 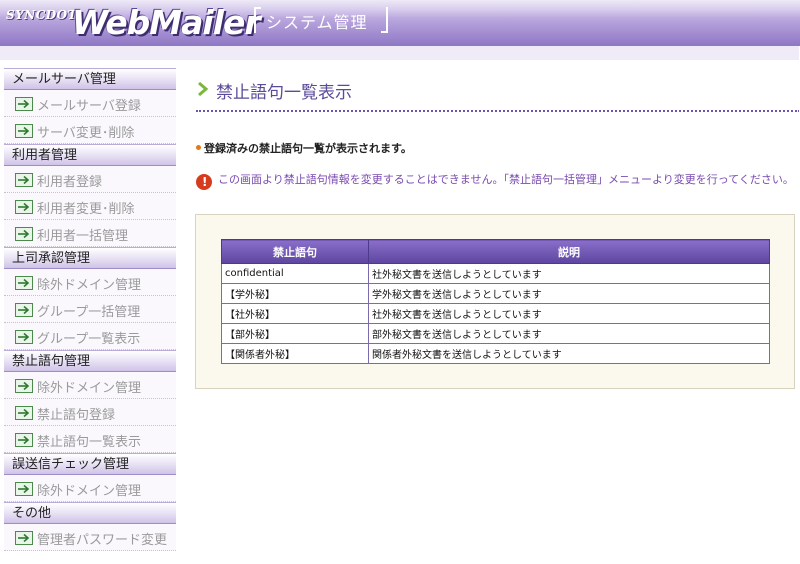 I want to click on sidebar-item: メールサーバ登録, so click(x=90, y=103).